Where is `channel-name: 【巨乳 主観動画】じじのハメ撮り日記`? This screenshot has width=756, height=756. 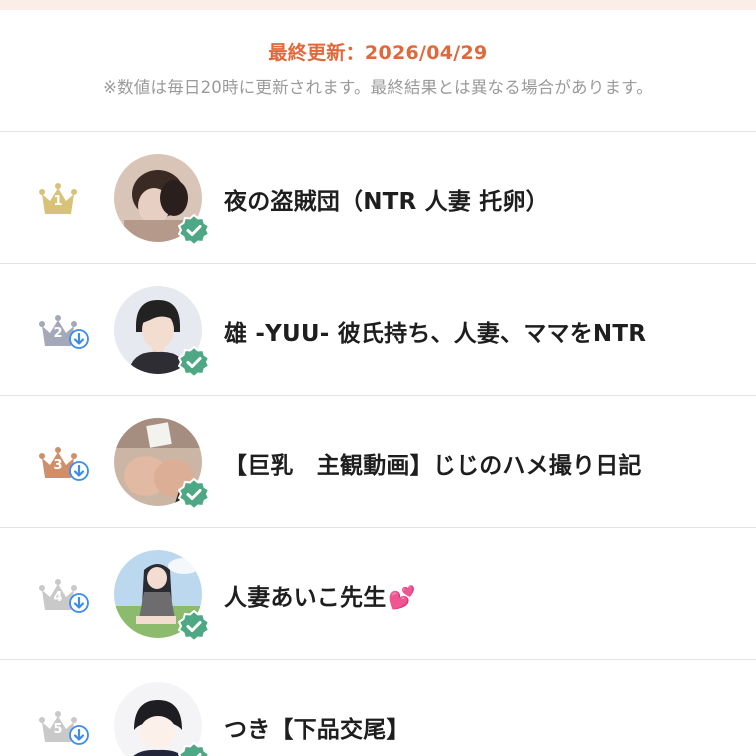
channel-name: 【巨乳 主観動画】じじのハメ撮り日記 is located at coordinates (433, 463).